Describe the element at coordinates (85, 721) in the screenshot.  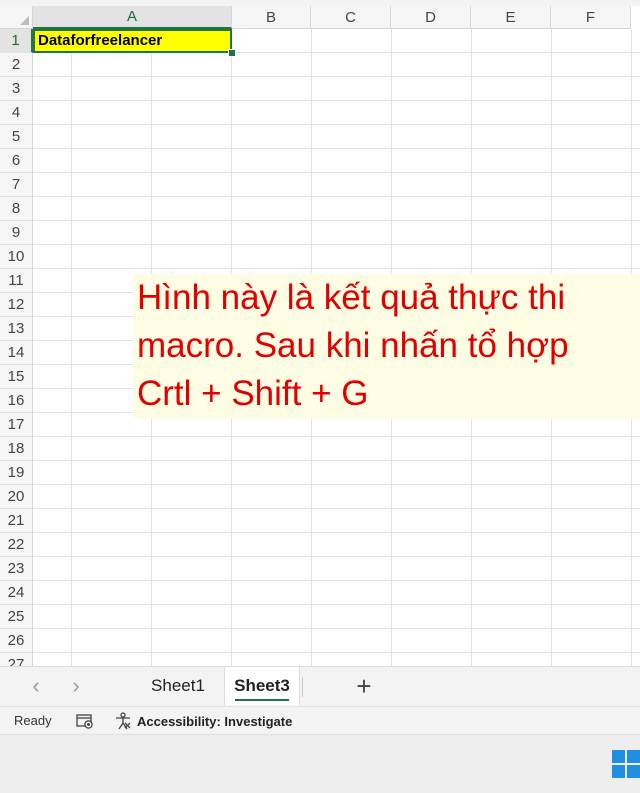
I see `macro-recording-icon` at that location.